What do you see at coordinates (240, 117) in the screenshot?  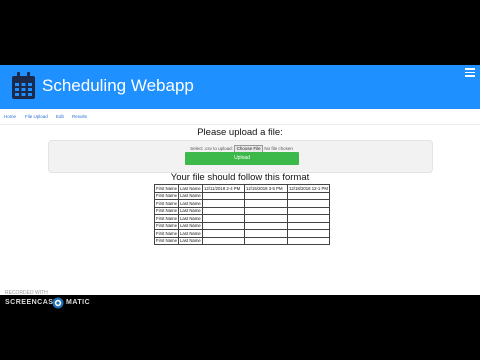 I see `breadcrumb-nav: Home File Upload Edit Results` at bounding box center [240, 117].